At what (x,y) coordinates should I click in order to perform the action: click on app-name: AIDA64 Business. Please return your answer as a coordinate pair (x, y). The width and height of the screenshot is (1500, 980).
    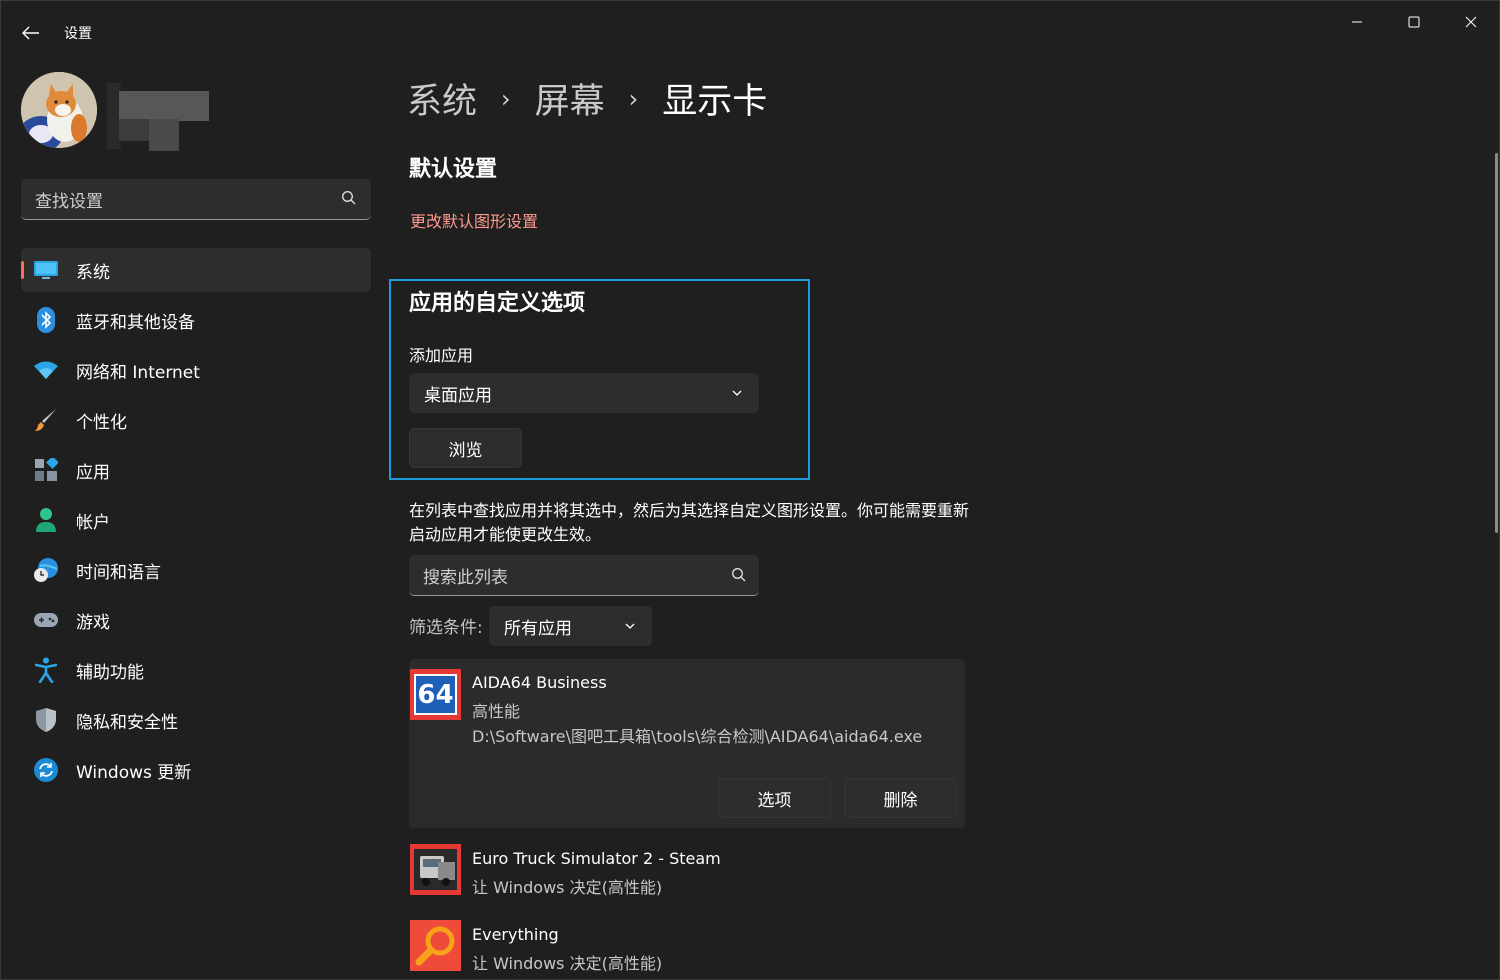
    Looking at the image, I should click on (539, 682).